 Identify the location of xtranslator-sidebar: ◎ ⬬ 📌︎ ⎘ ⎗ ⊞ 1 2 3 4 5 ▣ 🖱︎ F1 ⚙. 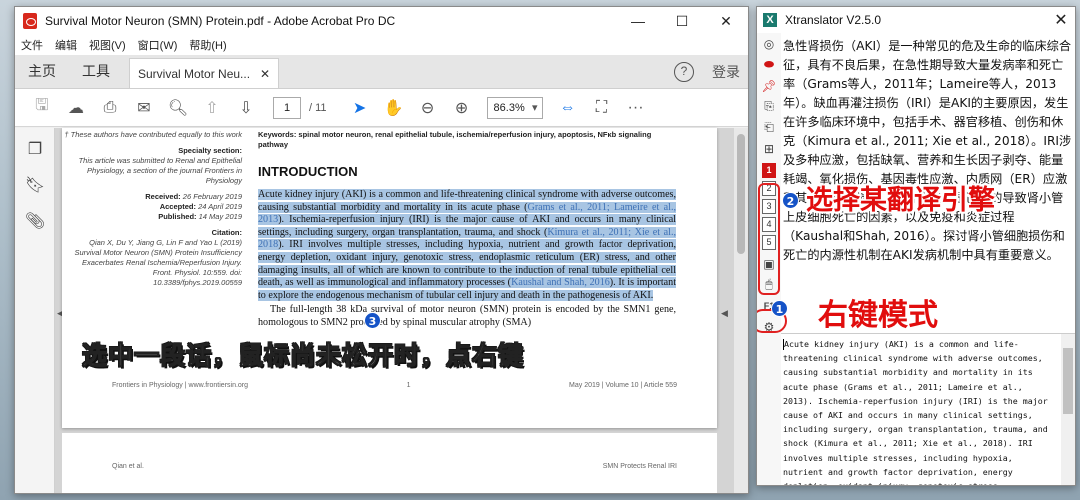
(772, 259).